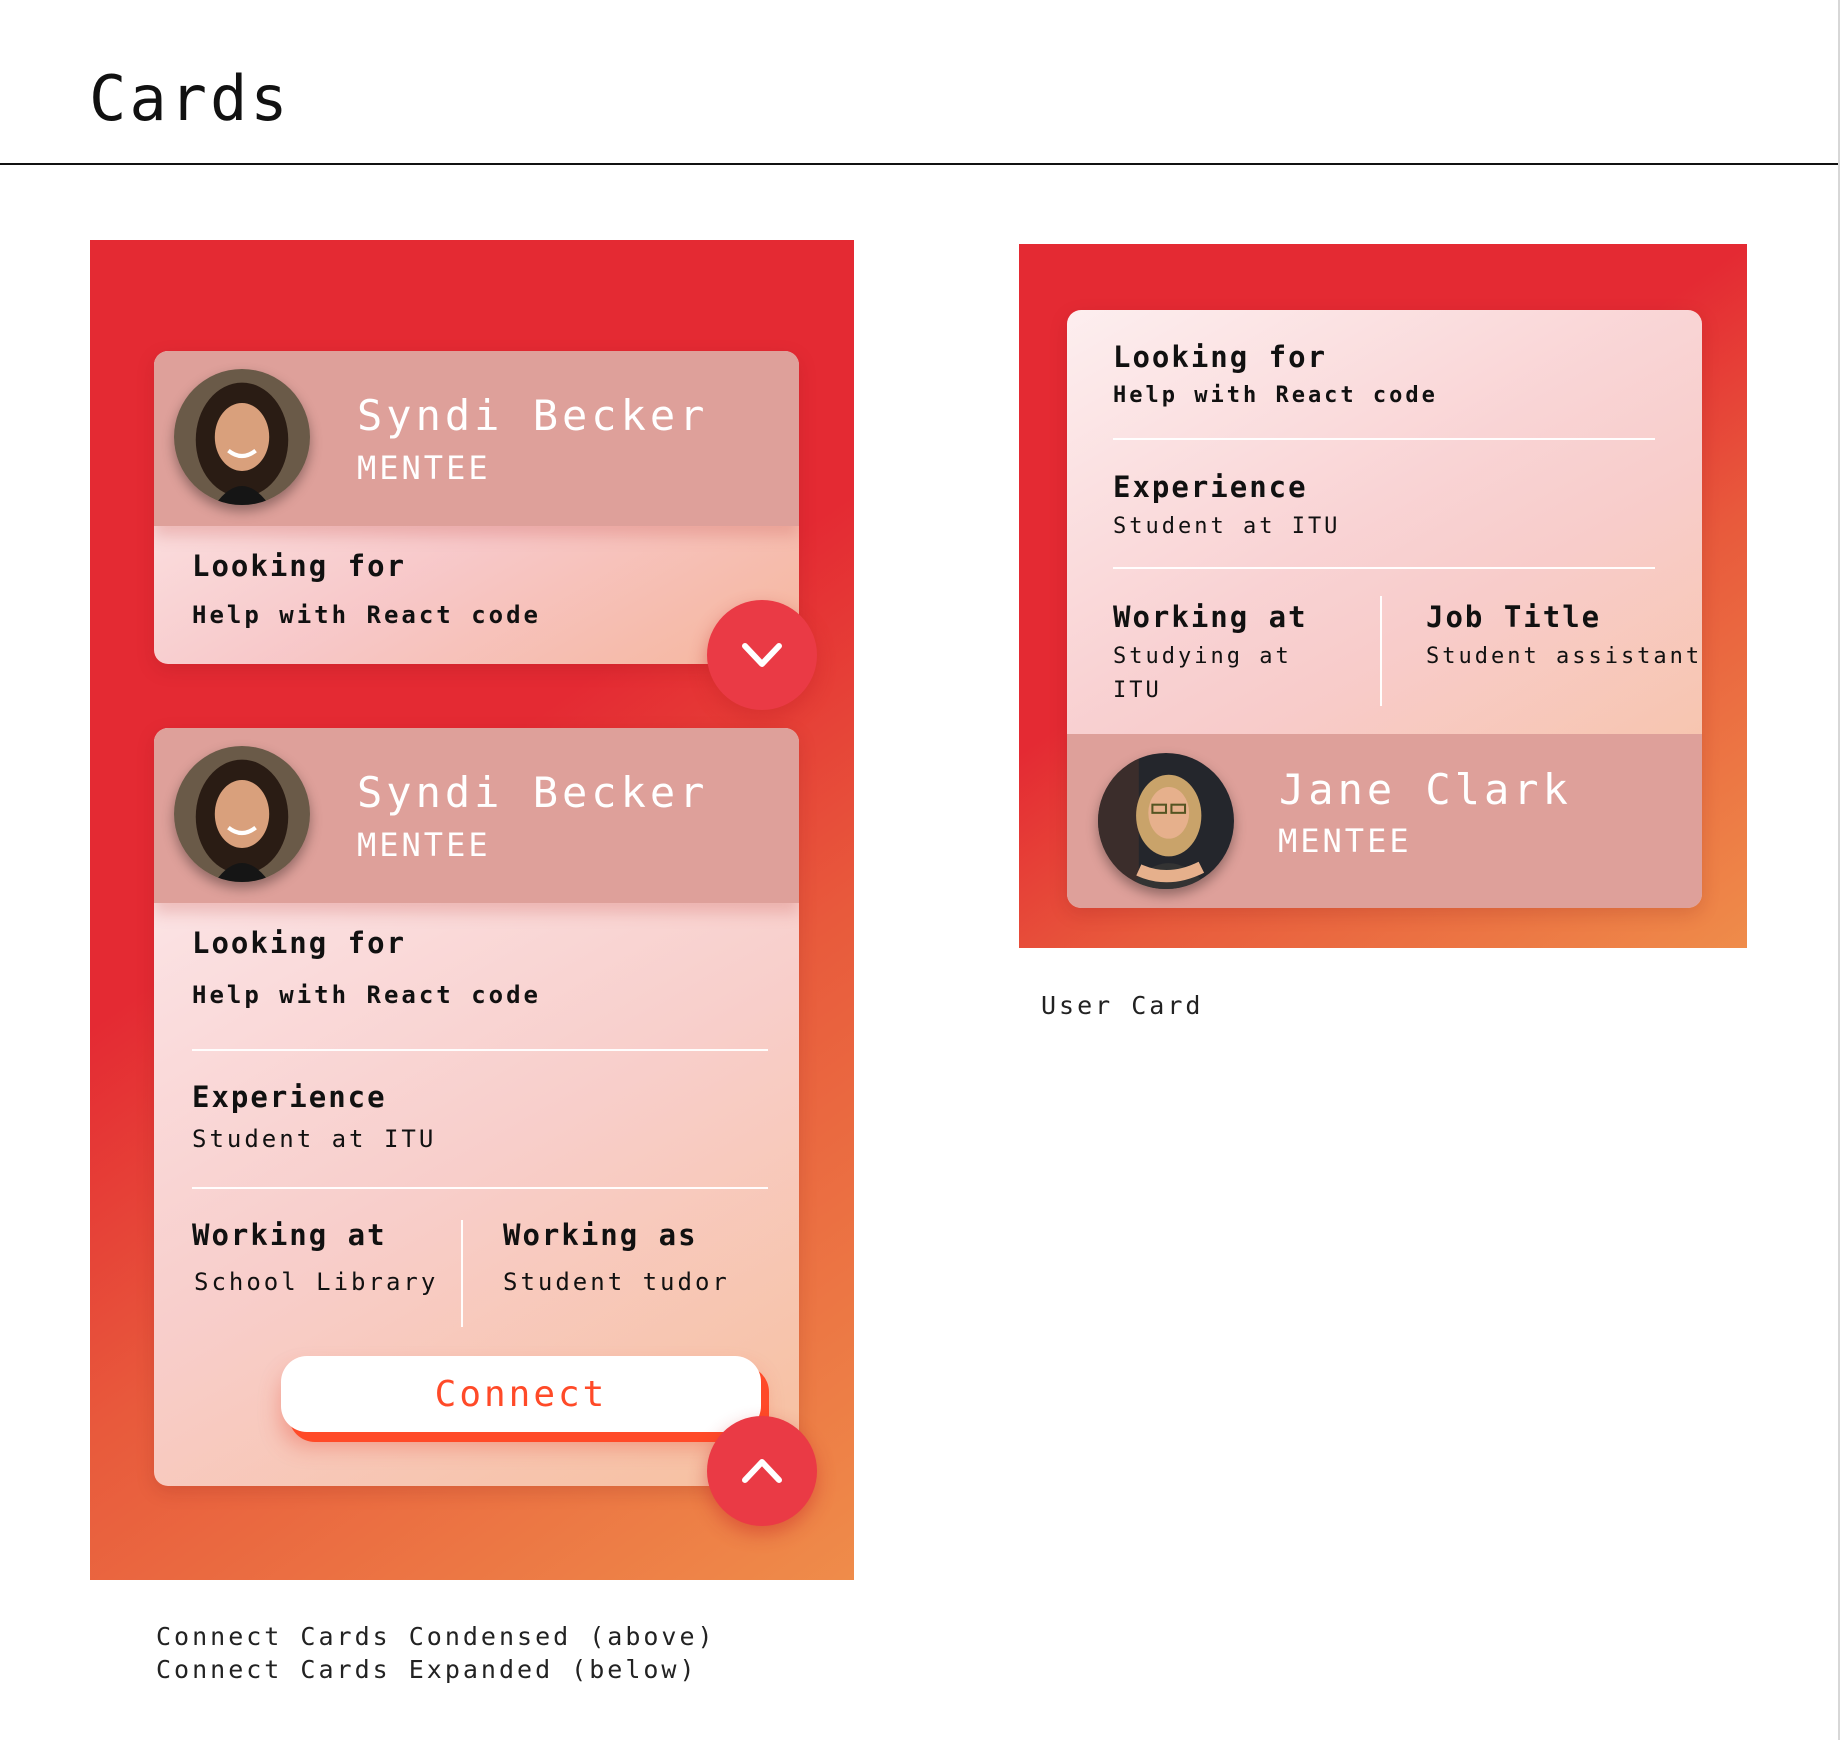  Describe the element at coordinates (436, 1636) in the screenshot. I see `connect-condensed-caption: Connect Cards Condensed (above)` at that location.